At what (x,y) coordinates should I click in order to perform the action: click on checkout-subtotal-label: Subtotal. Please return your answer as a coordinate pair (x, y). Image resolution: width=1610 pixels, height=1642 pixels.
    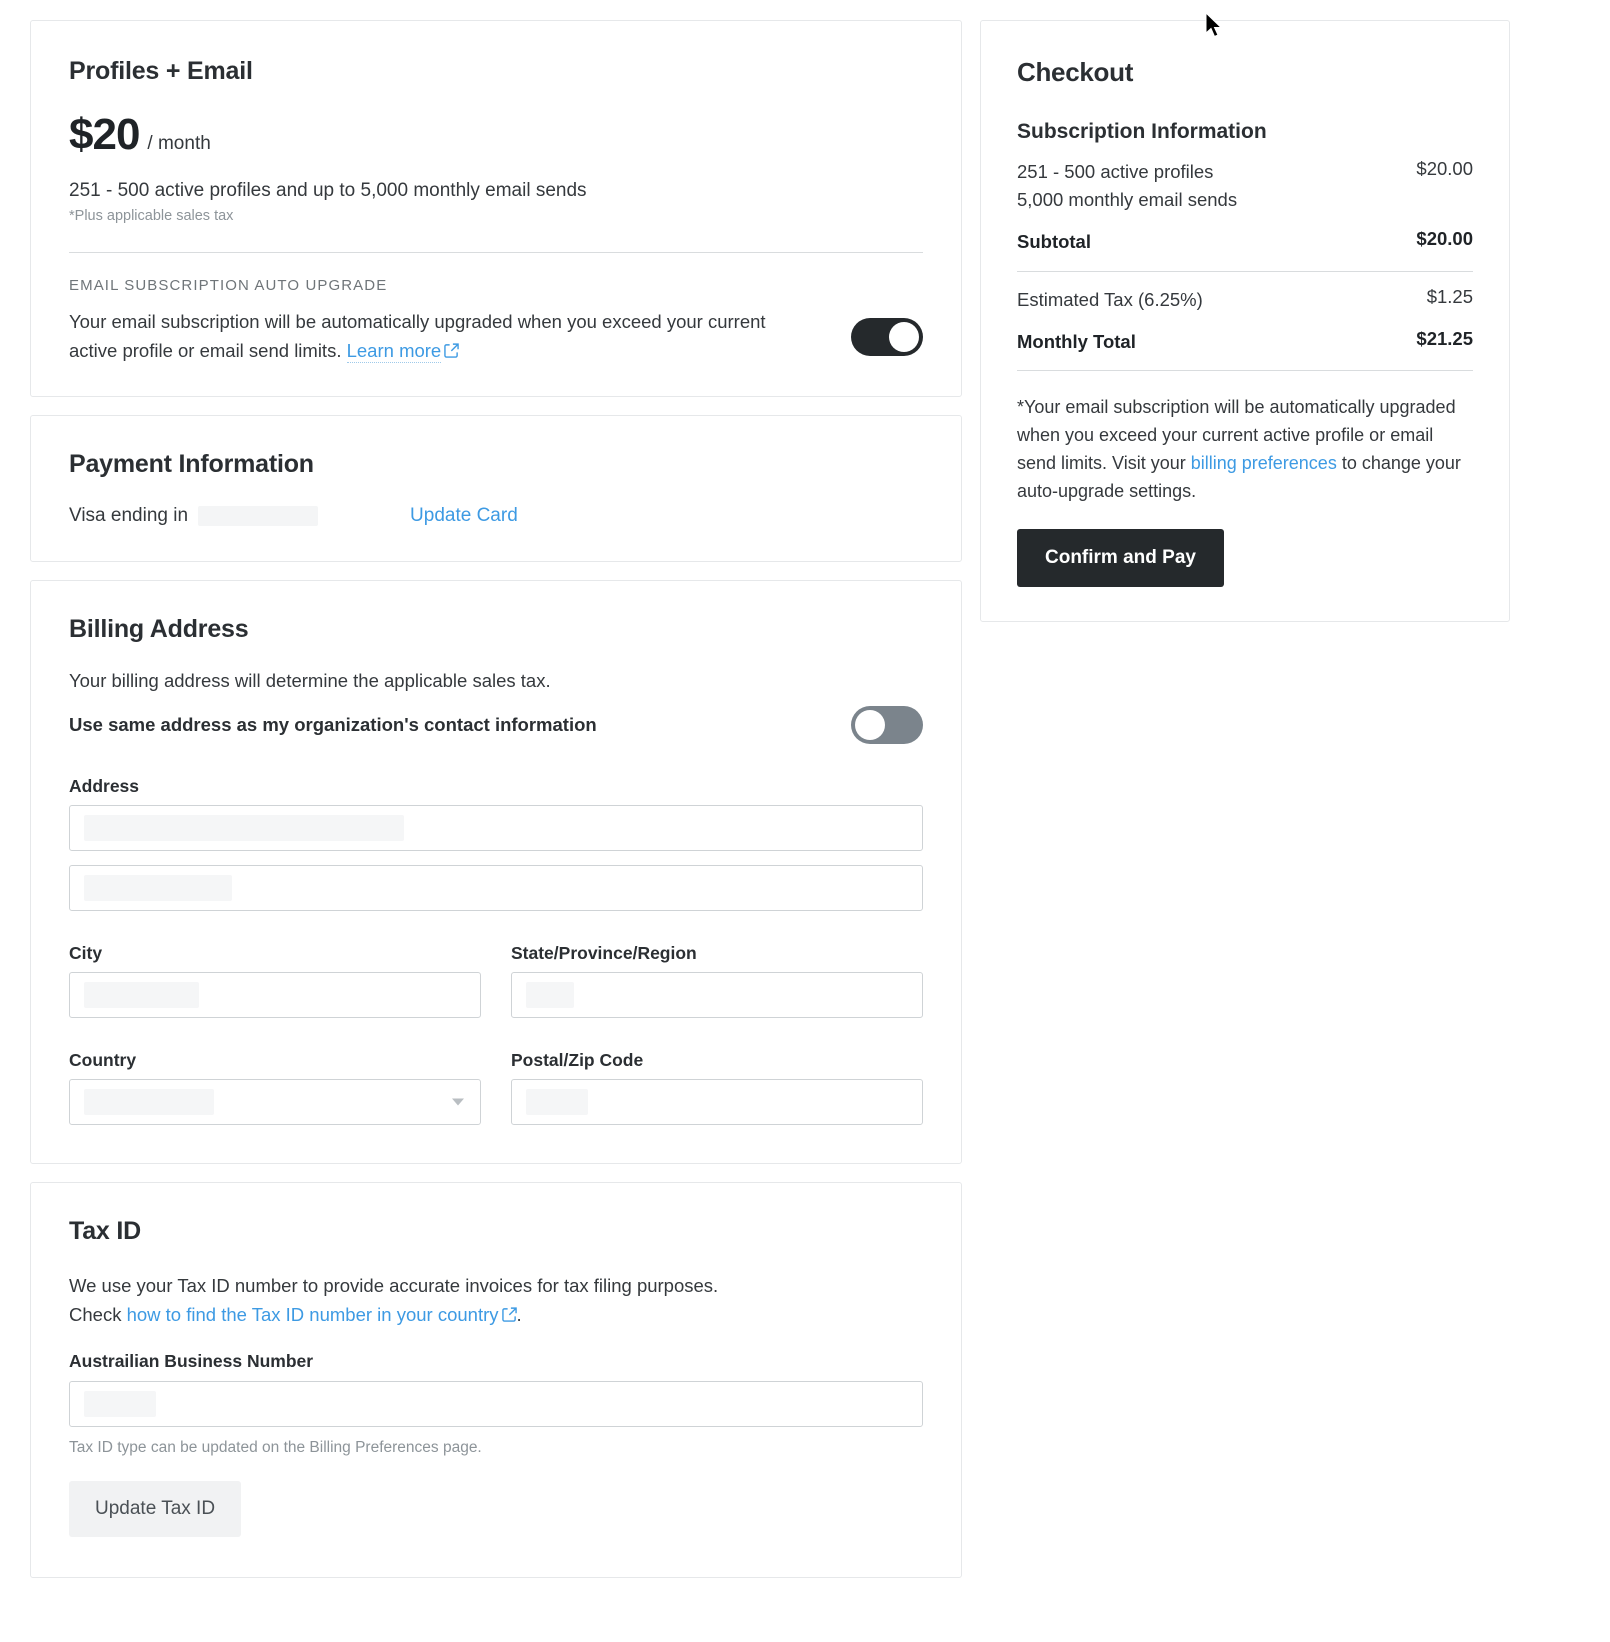
    Looking at the image, I should click on (1054, 241).